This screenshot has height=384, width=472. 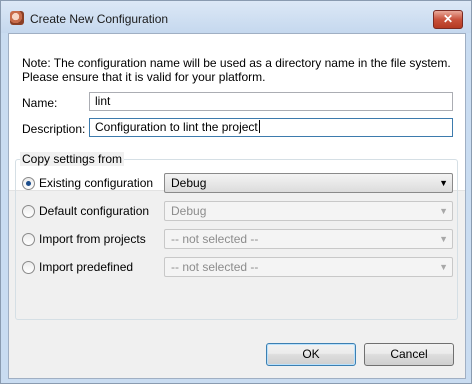 I want to click on existing-configuration-dropdown: Debug ▼, so click(x=308, y=183).